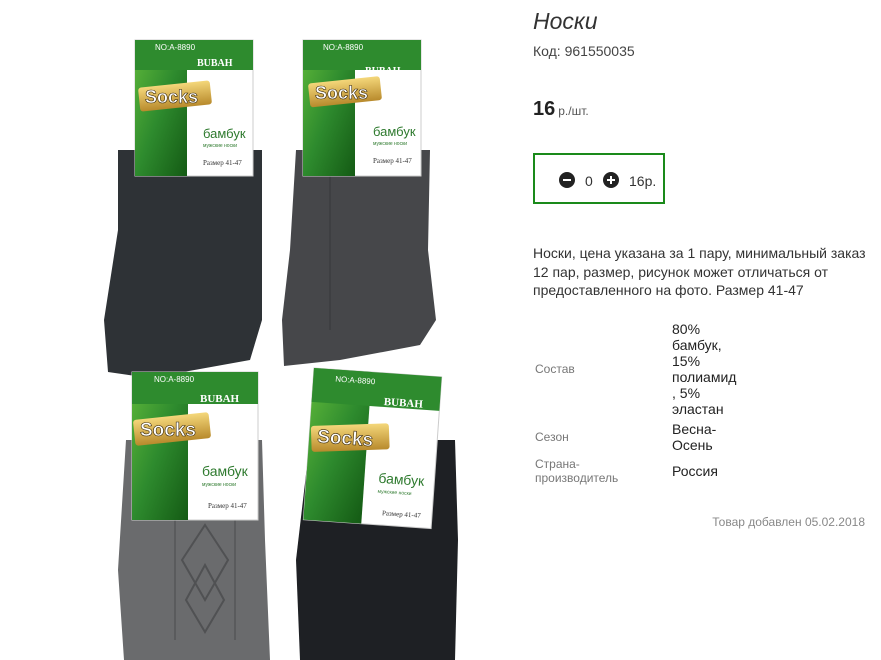 The width and height of the screenshot is (881, 660). What do you see at coordinates (567, 180) in the screenshot?
I see `minus-circle-icon` at bounding box center [567, 180].